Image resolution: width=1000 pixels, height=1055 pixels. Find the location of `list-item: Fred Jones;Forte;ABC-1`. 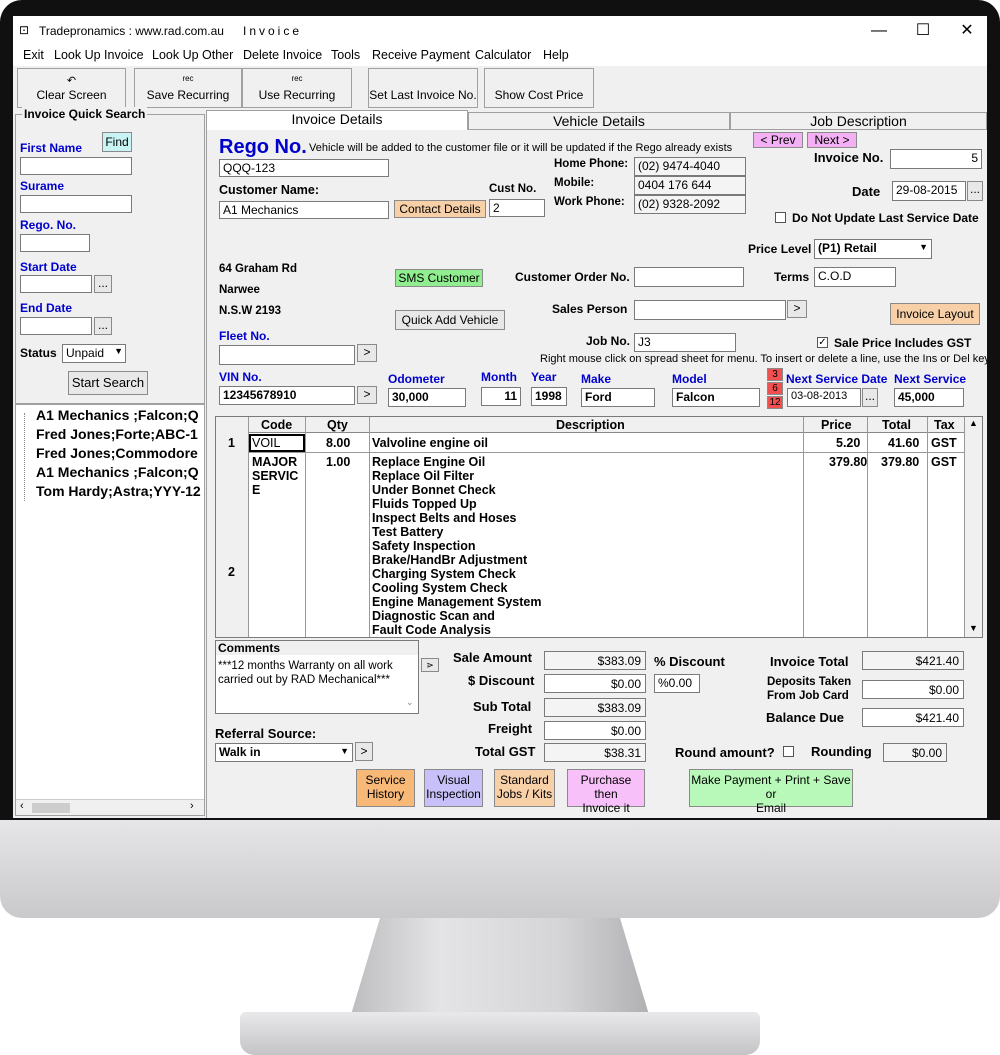

list-item: Fred Jones;Forte;ABC-1 is located at coordinates (117, 434).